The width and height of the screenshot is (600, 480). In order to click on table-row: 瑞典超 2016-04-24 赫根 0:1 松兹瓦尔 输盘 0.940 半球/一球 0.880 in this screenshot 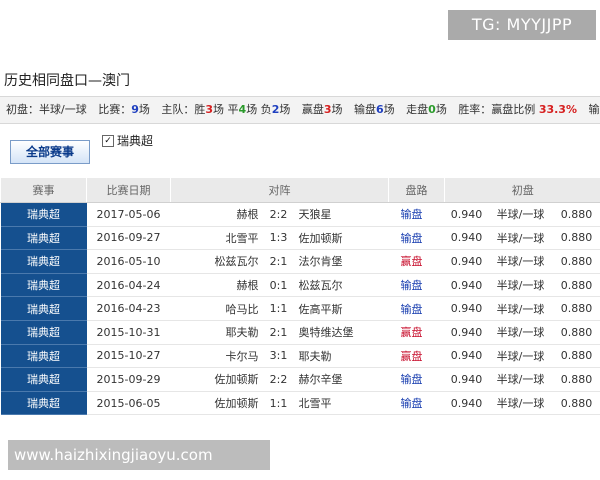, I will do `click(300, 285)`.